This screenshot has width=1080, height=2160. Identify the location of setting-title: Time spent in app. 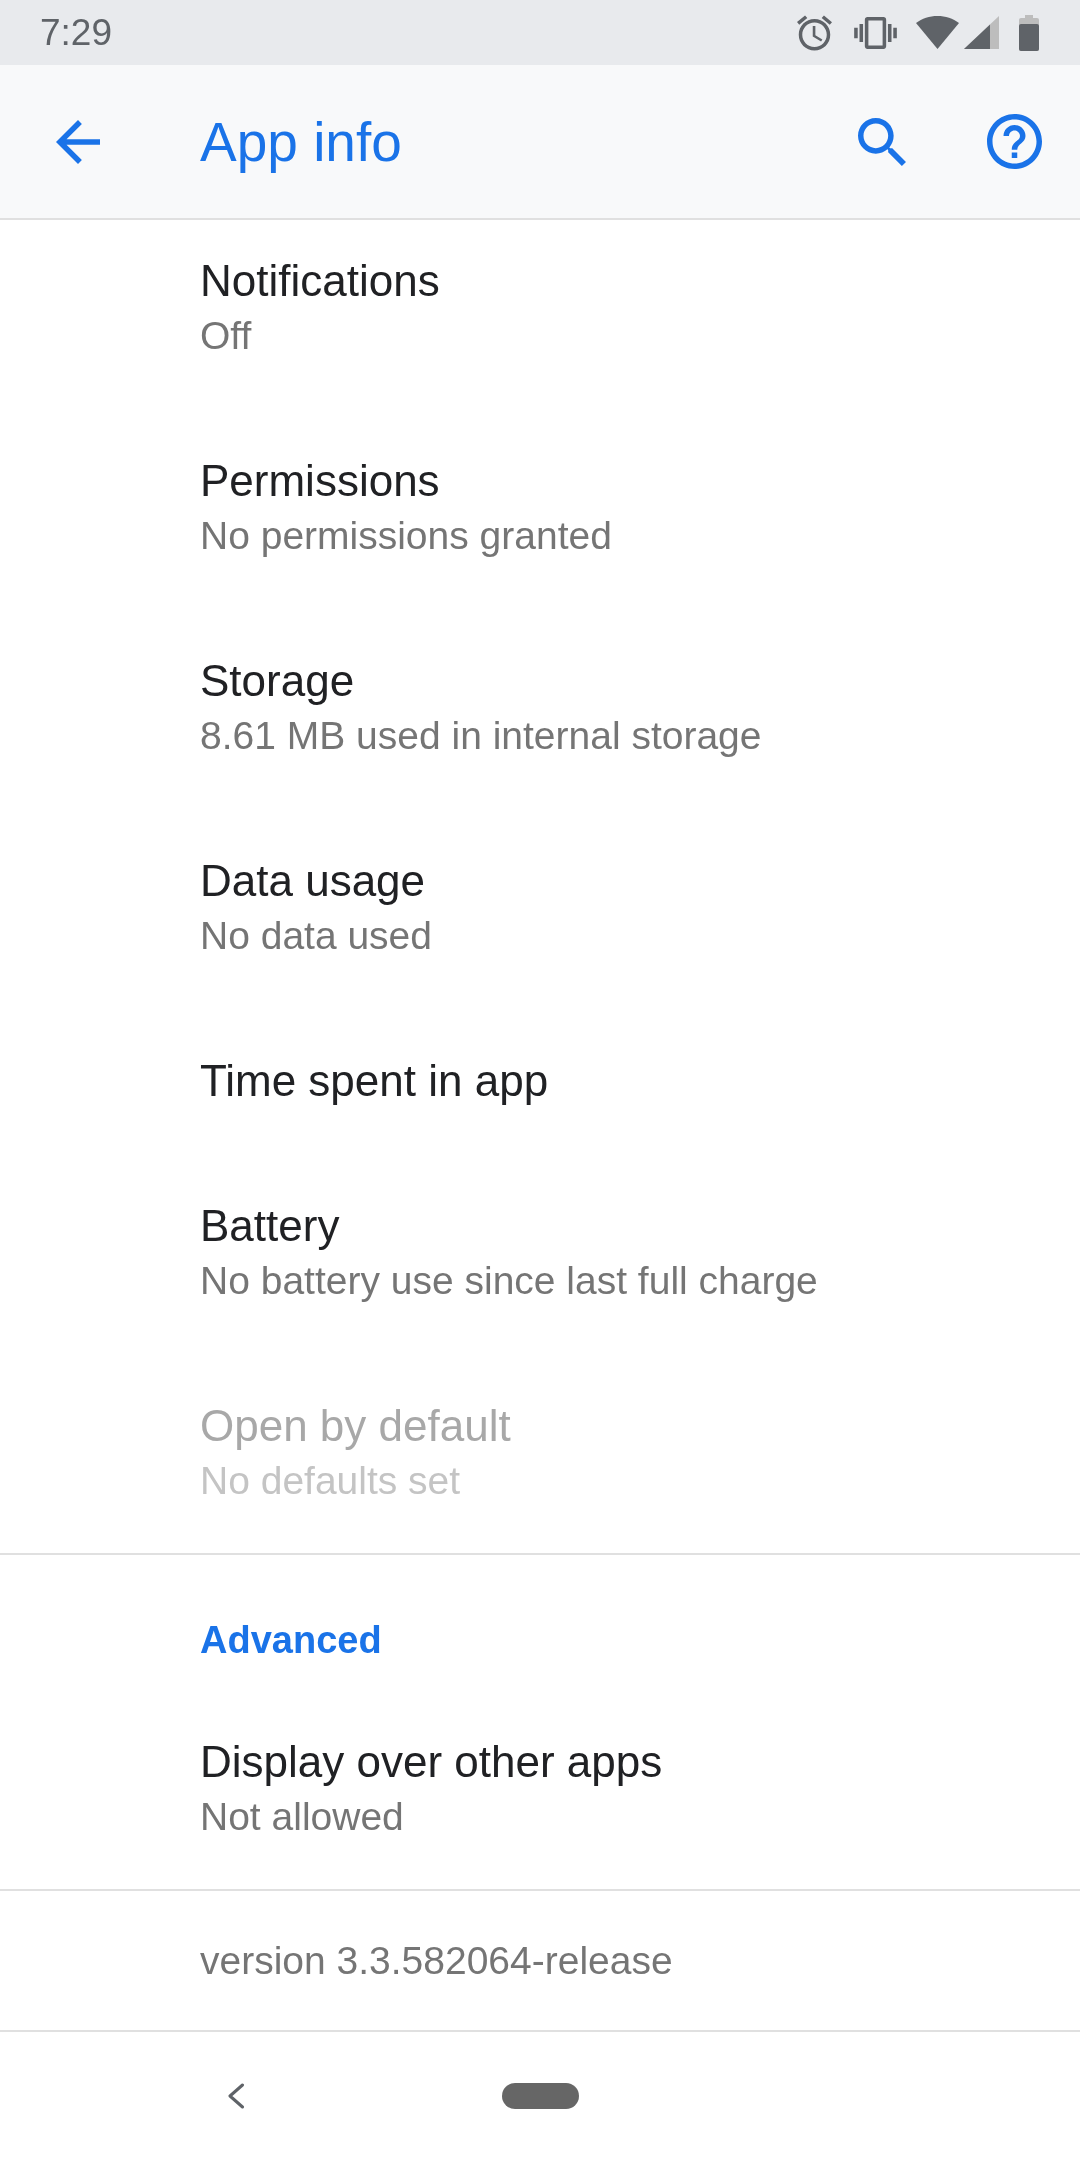
(374, 1080).